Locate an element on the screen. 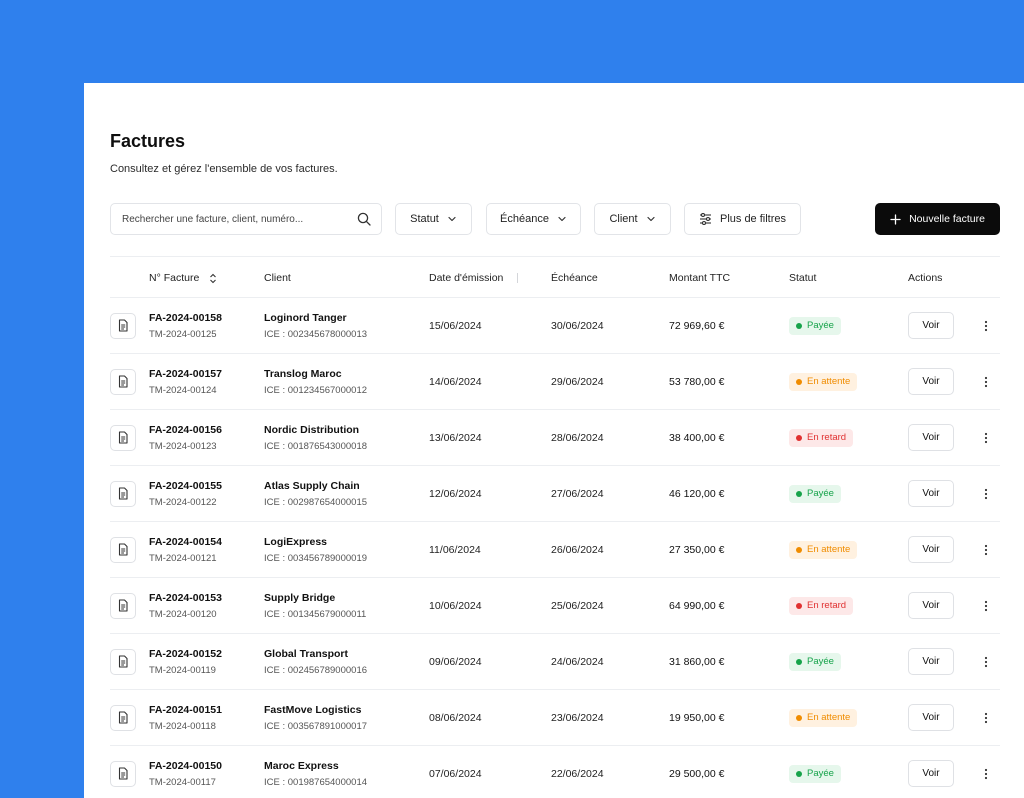 The width and height of the screenshot is (1024, 798). filter-echeance: Échéance is located at coordinates (533, 219).